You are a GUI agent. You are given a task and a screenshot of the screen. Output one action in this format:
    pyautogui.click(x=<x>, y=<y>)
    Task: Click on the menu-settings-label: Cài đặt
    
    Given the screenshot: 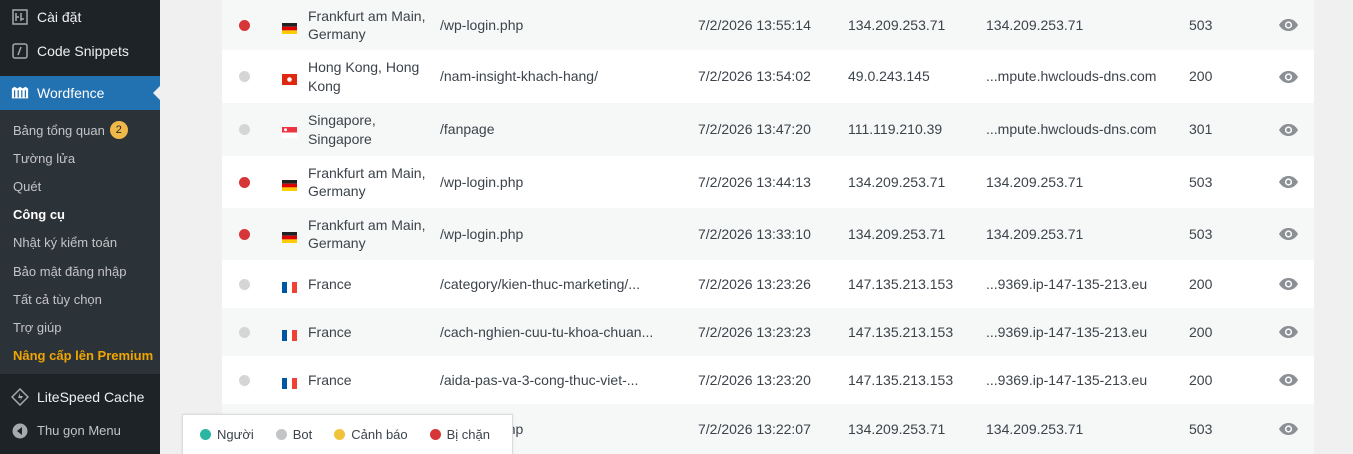 What is the action you would take?
    pyautogui.click(x=59, y=17)
    